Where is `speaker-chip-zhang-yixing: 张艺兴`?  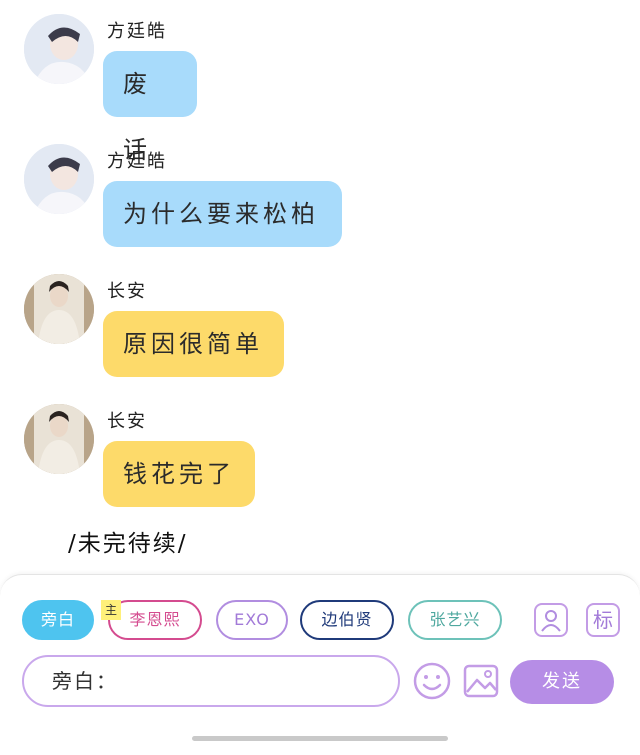 speaker-chip-zhang-yixing: 张艺兴 is located at coordinates (455, 620).